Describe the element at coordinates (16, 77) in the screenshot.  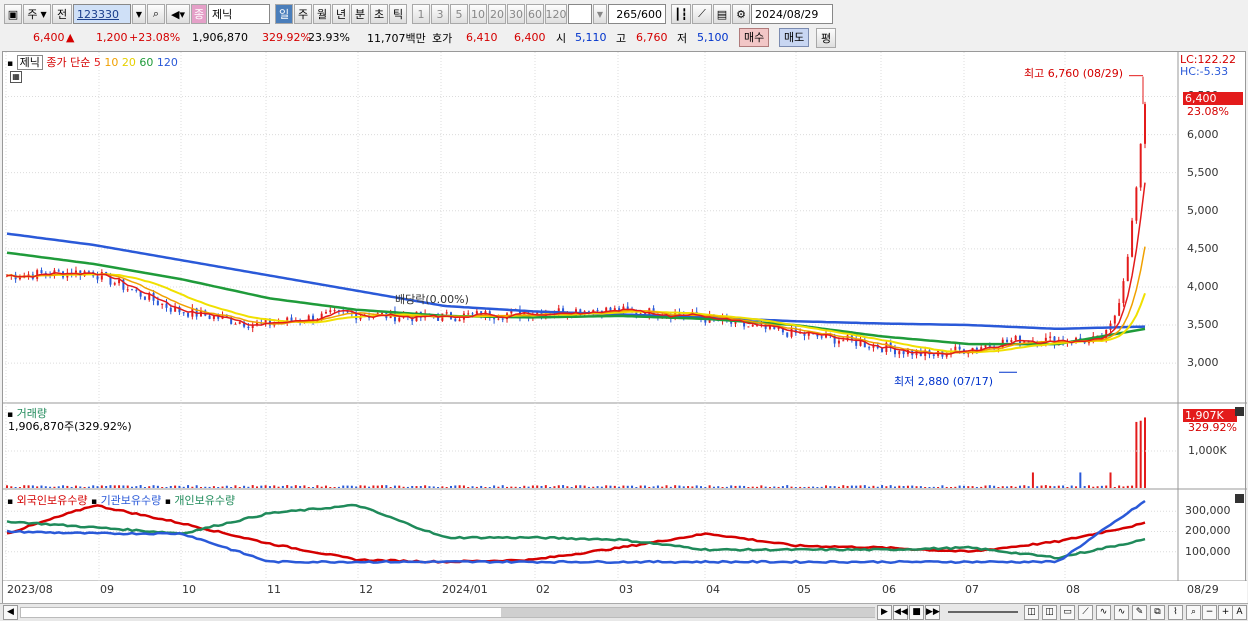
I see `calculator-icon: ▦` at that location.